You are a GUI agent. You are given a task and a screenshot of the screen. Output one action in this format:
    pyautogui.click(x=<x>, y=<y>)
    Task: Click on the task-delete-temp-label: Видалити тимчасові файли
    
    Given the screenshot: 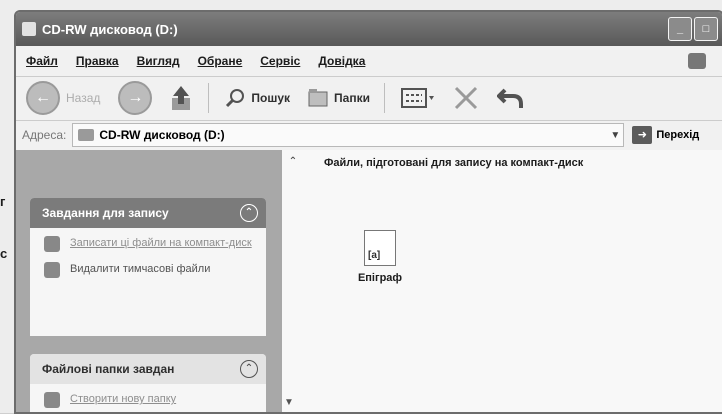 What is the action you would take?
    pyautogui.click(x=140, y=269)
    